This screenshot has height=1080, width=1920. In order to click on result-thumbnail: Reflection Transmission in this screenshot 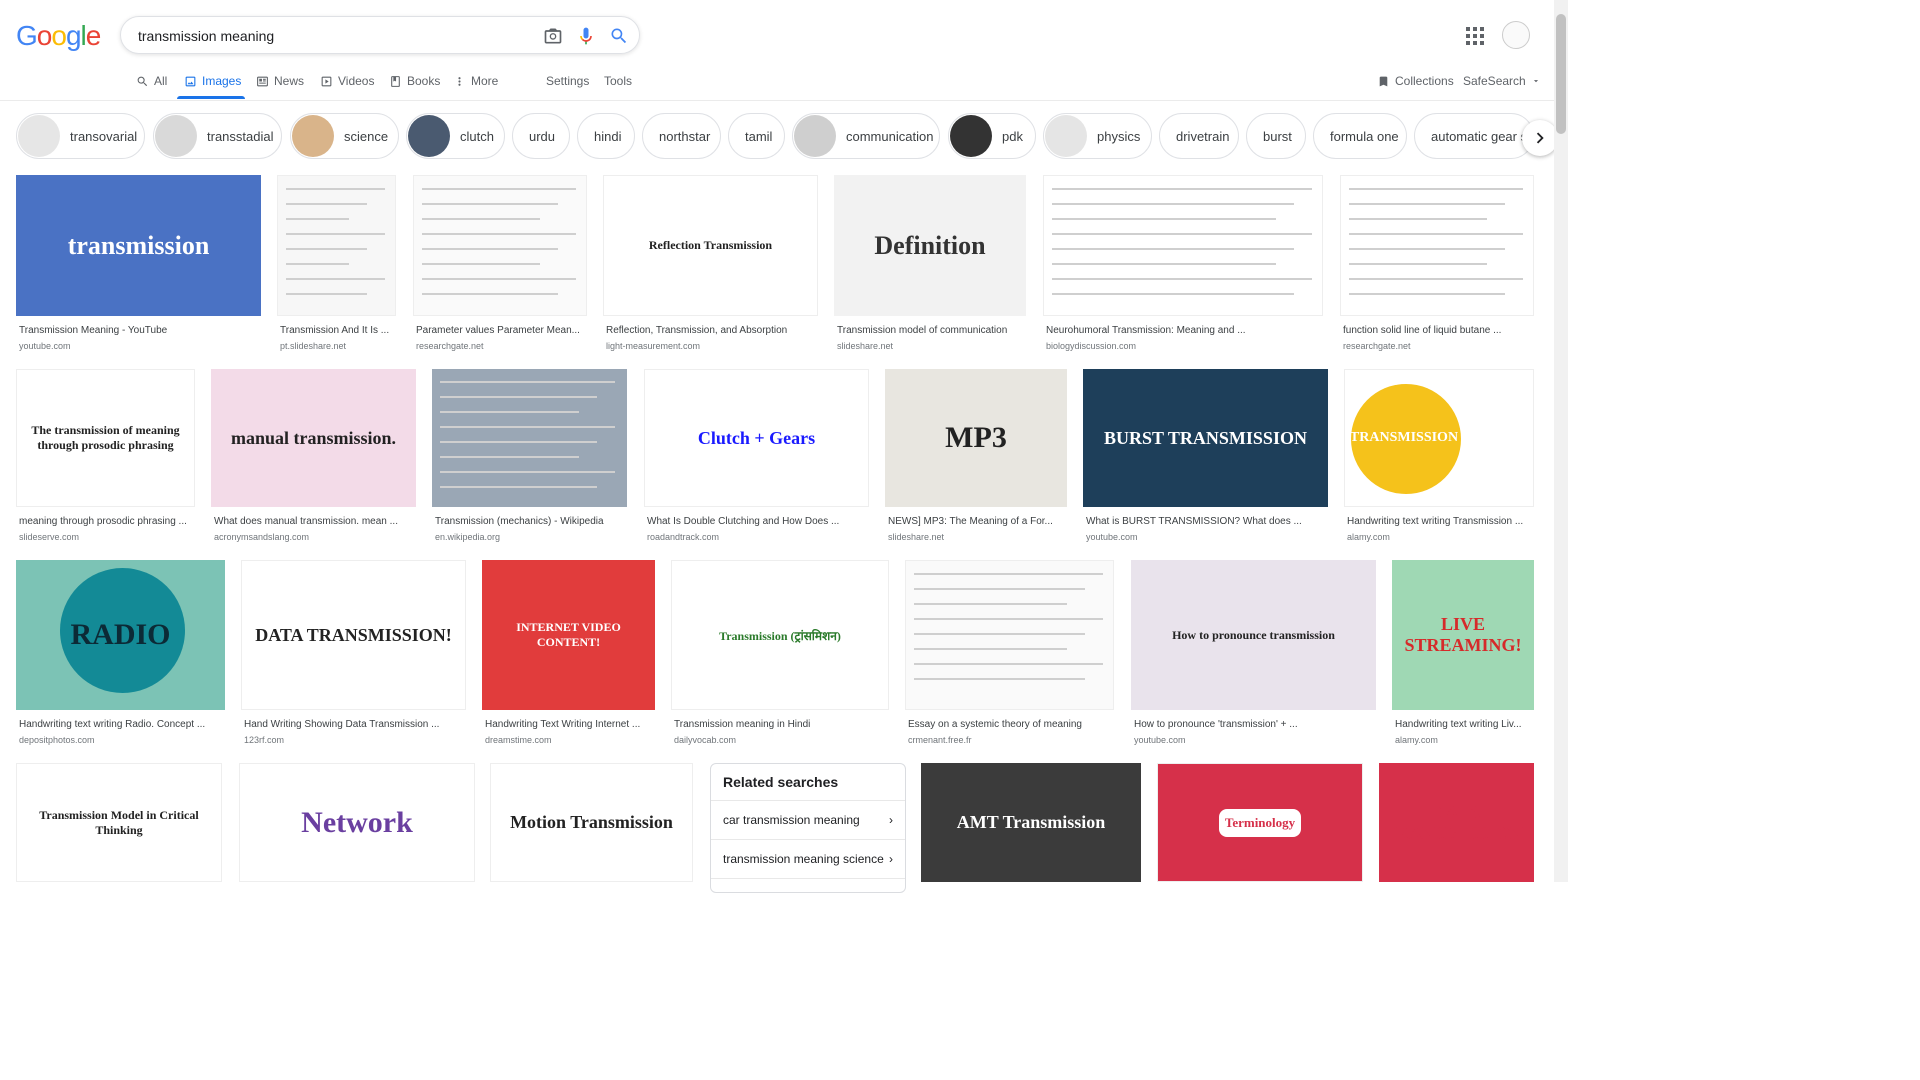, I will do `click(710, 245)`.